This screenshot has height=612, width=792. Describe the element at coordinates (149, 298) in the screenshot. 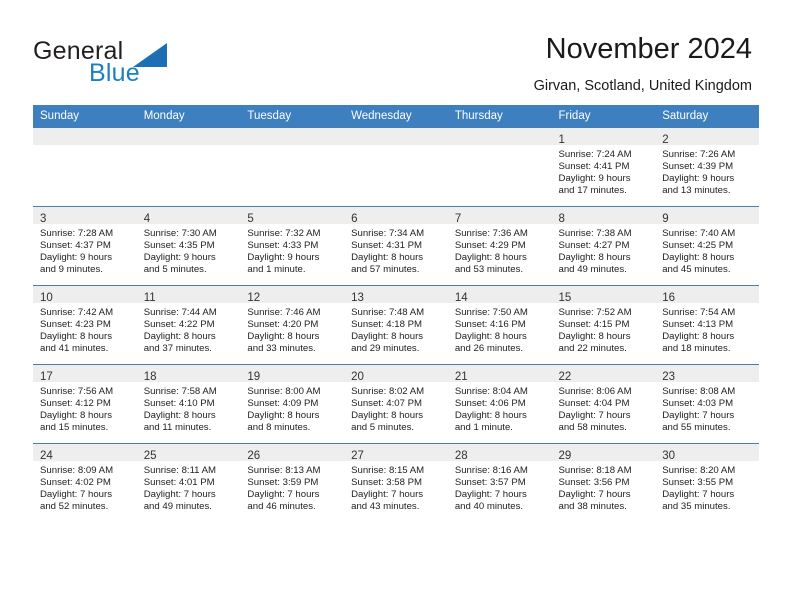

I see `day-number: 11` at that location.